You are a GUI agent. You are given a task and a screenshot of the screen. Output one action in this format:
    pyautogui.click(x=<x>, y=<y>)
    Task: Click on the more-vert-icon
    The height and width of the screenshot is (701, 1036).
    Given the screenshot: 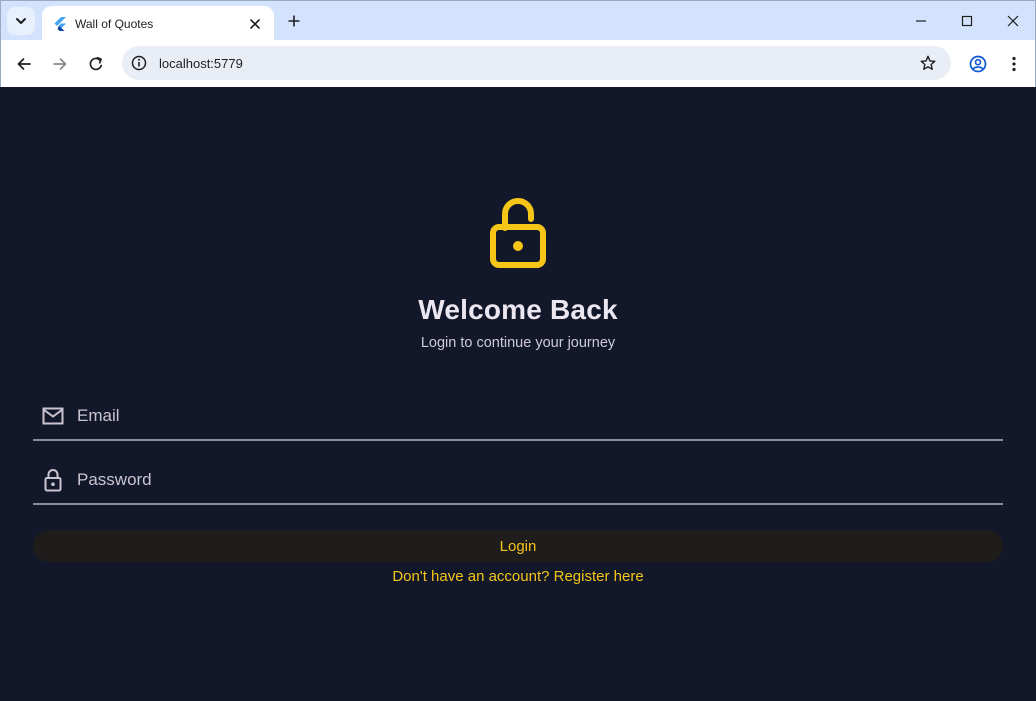 What is the action you would take?
    pyautogui.click(x=1014, y=64)
    